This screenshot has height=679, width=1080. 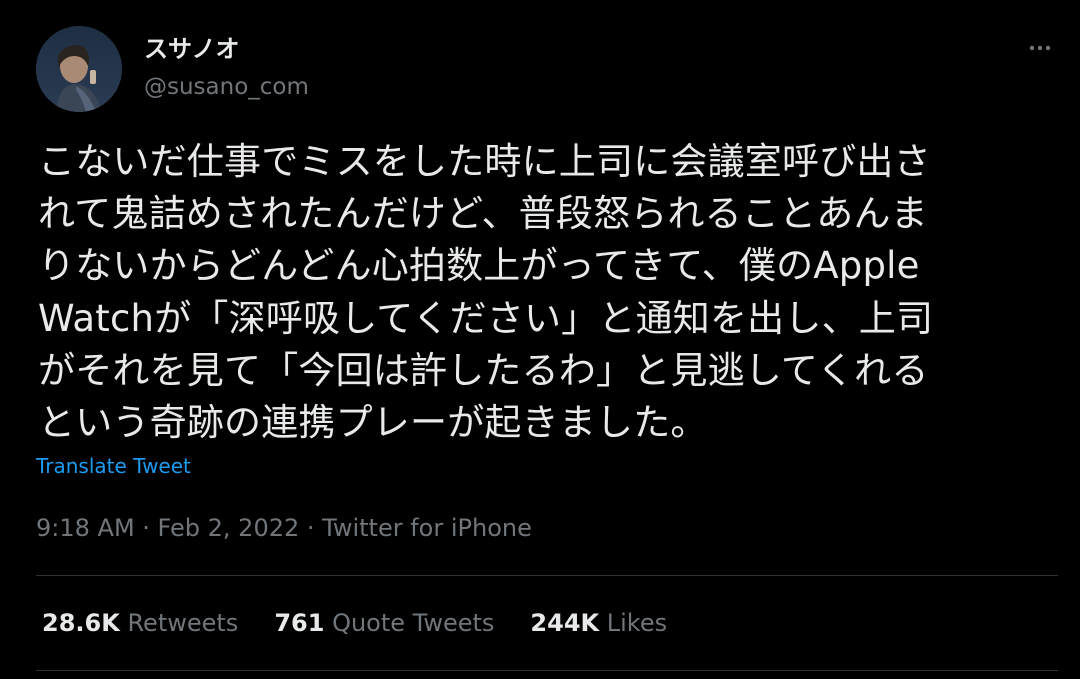 What do you see at coordinates (113, 466) in the screenshot?
I see `translate-tweet-link: Translate Tweet` at bounding box center [113, 466].